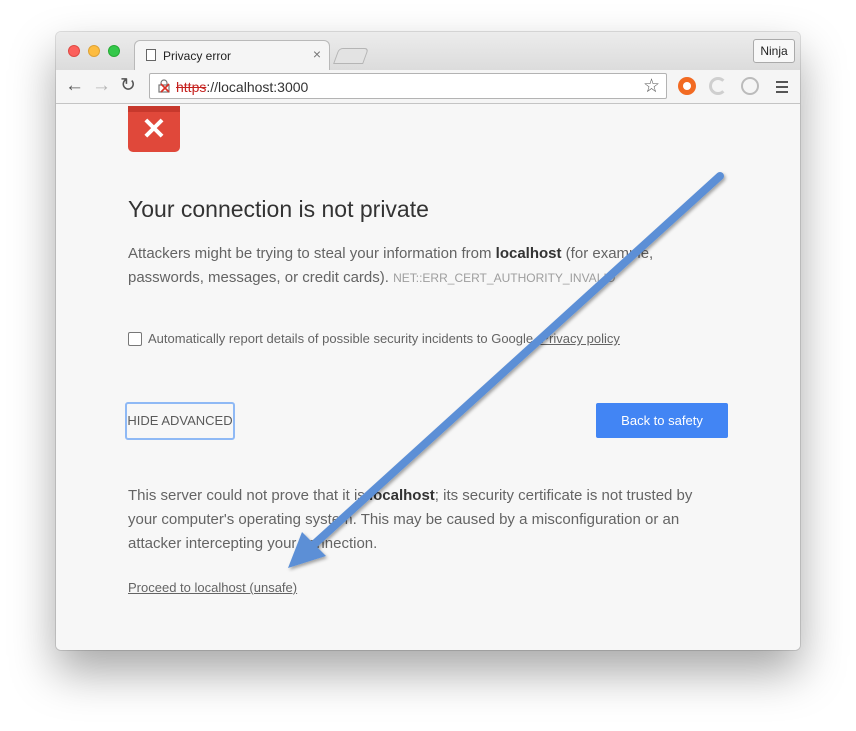 Image resolution: width=856 pixels, height=731 pixels. Describe the element at coordinates (74, 51) in the screenshot. I see `close-window-button` at that location.